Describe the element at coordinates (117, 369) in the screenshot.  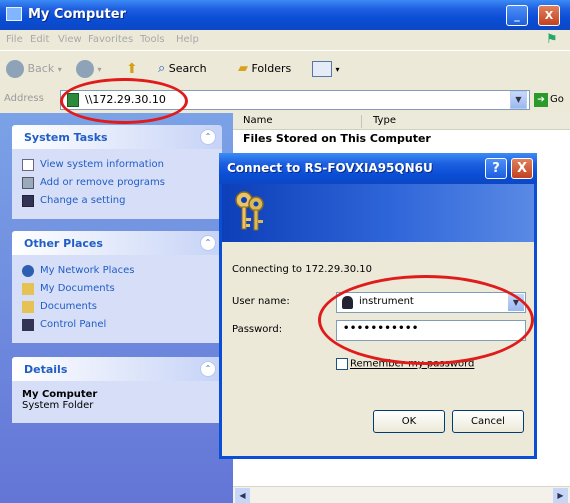
I see `details-header: Details ⌃` at that location.